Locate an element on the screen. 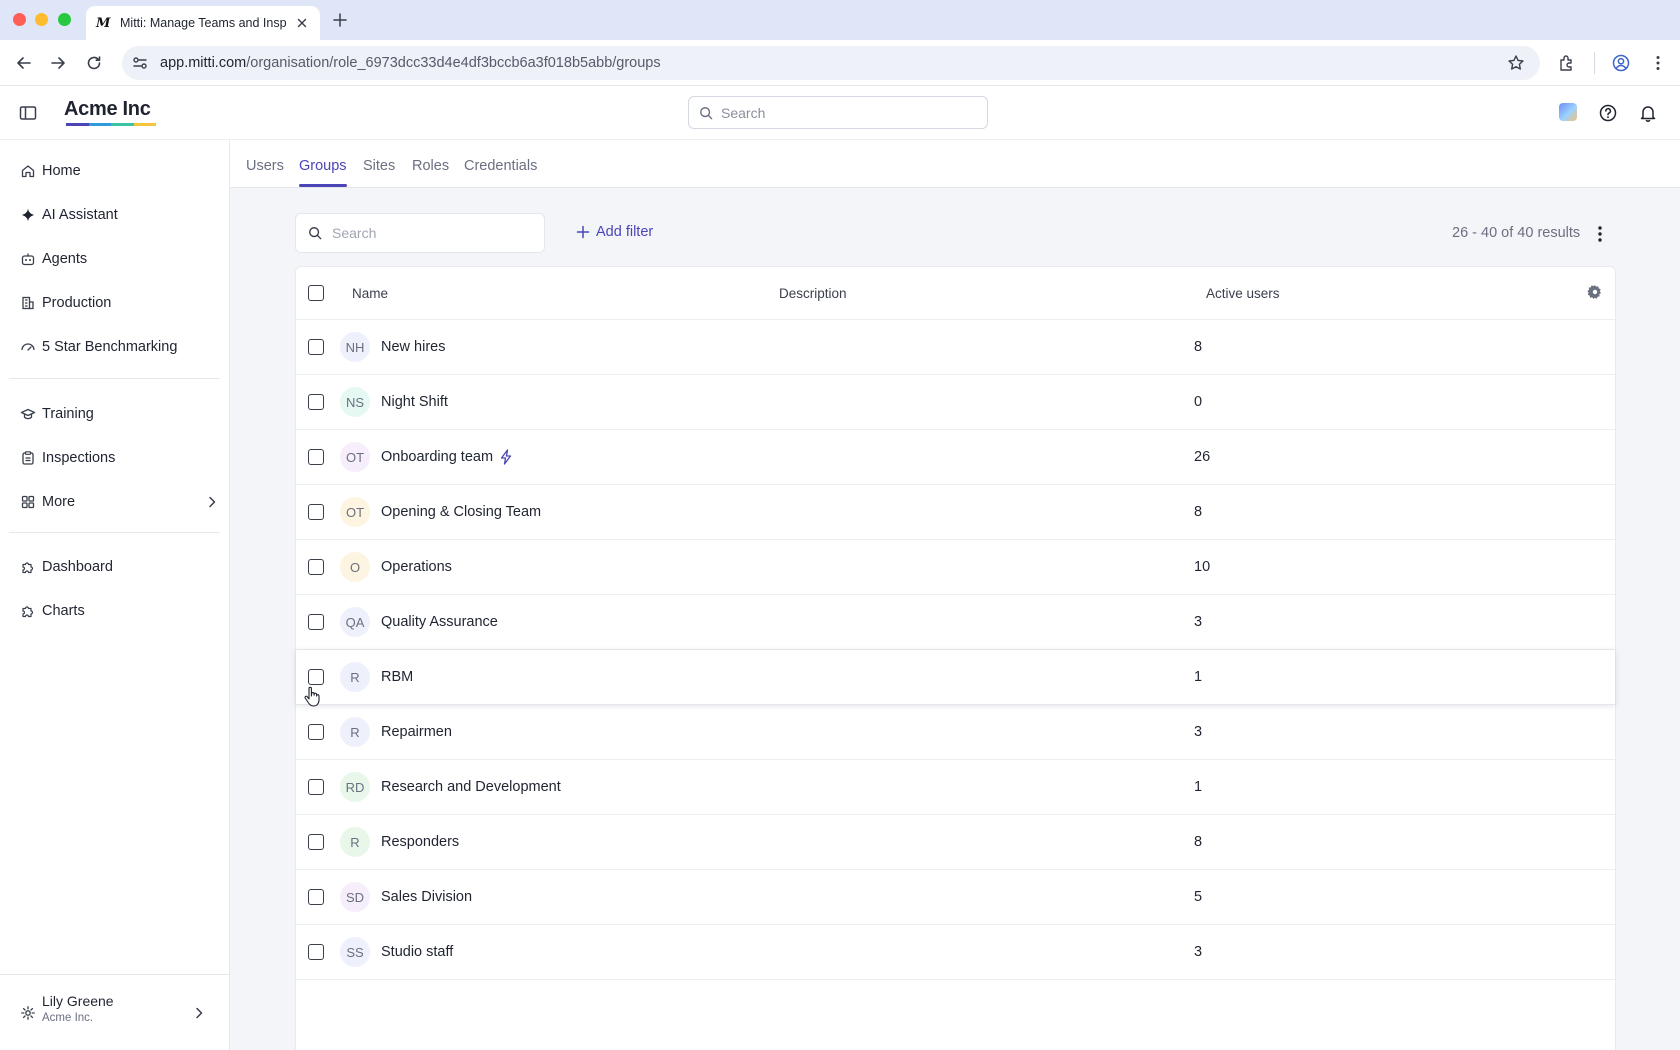 The image size is (1680, 1050). sidebar-item-5-star-benchmarking: 5 Star Benchmarking is located at coordinates (120, 347).